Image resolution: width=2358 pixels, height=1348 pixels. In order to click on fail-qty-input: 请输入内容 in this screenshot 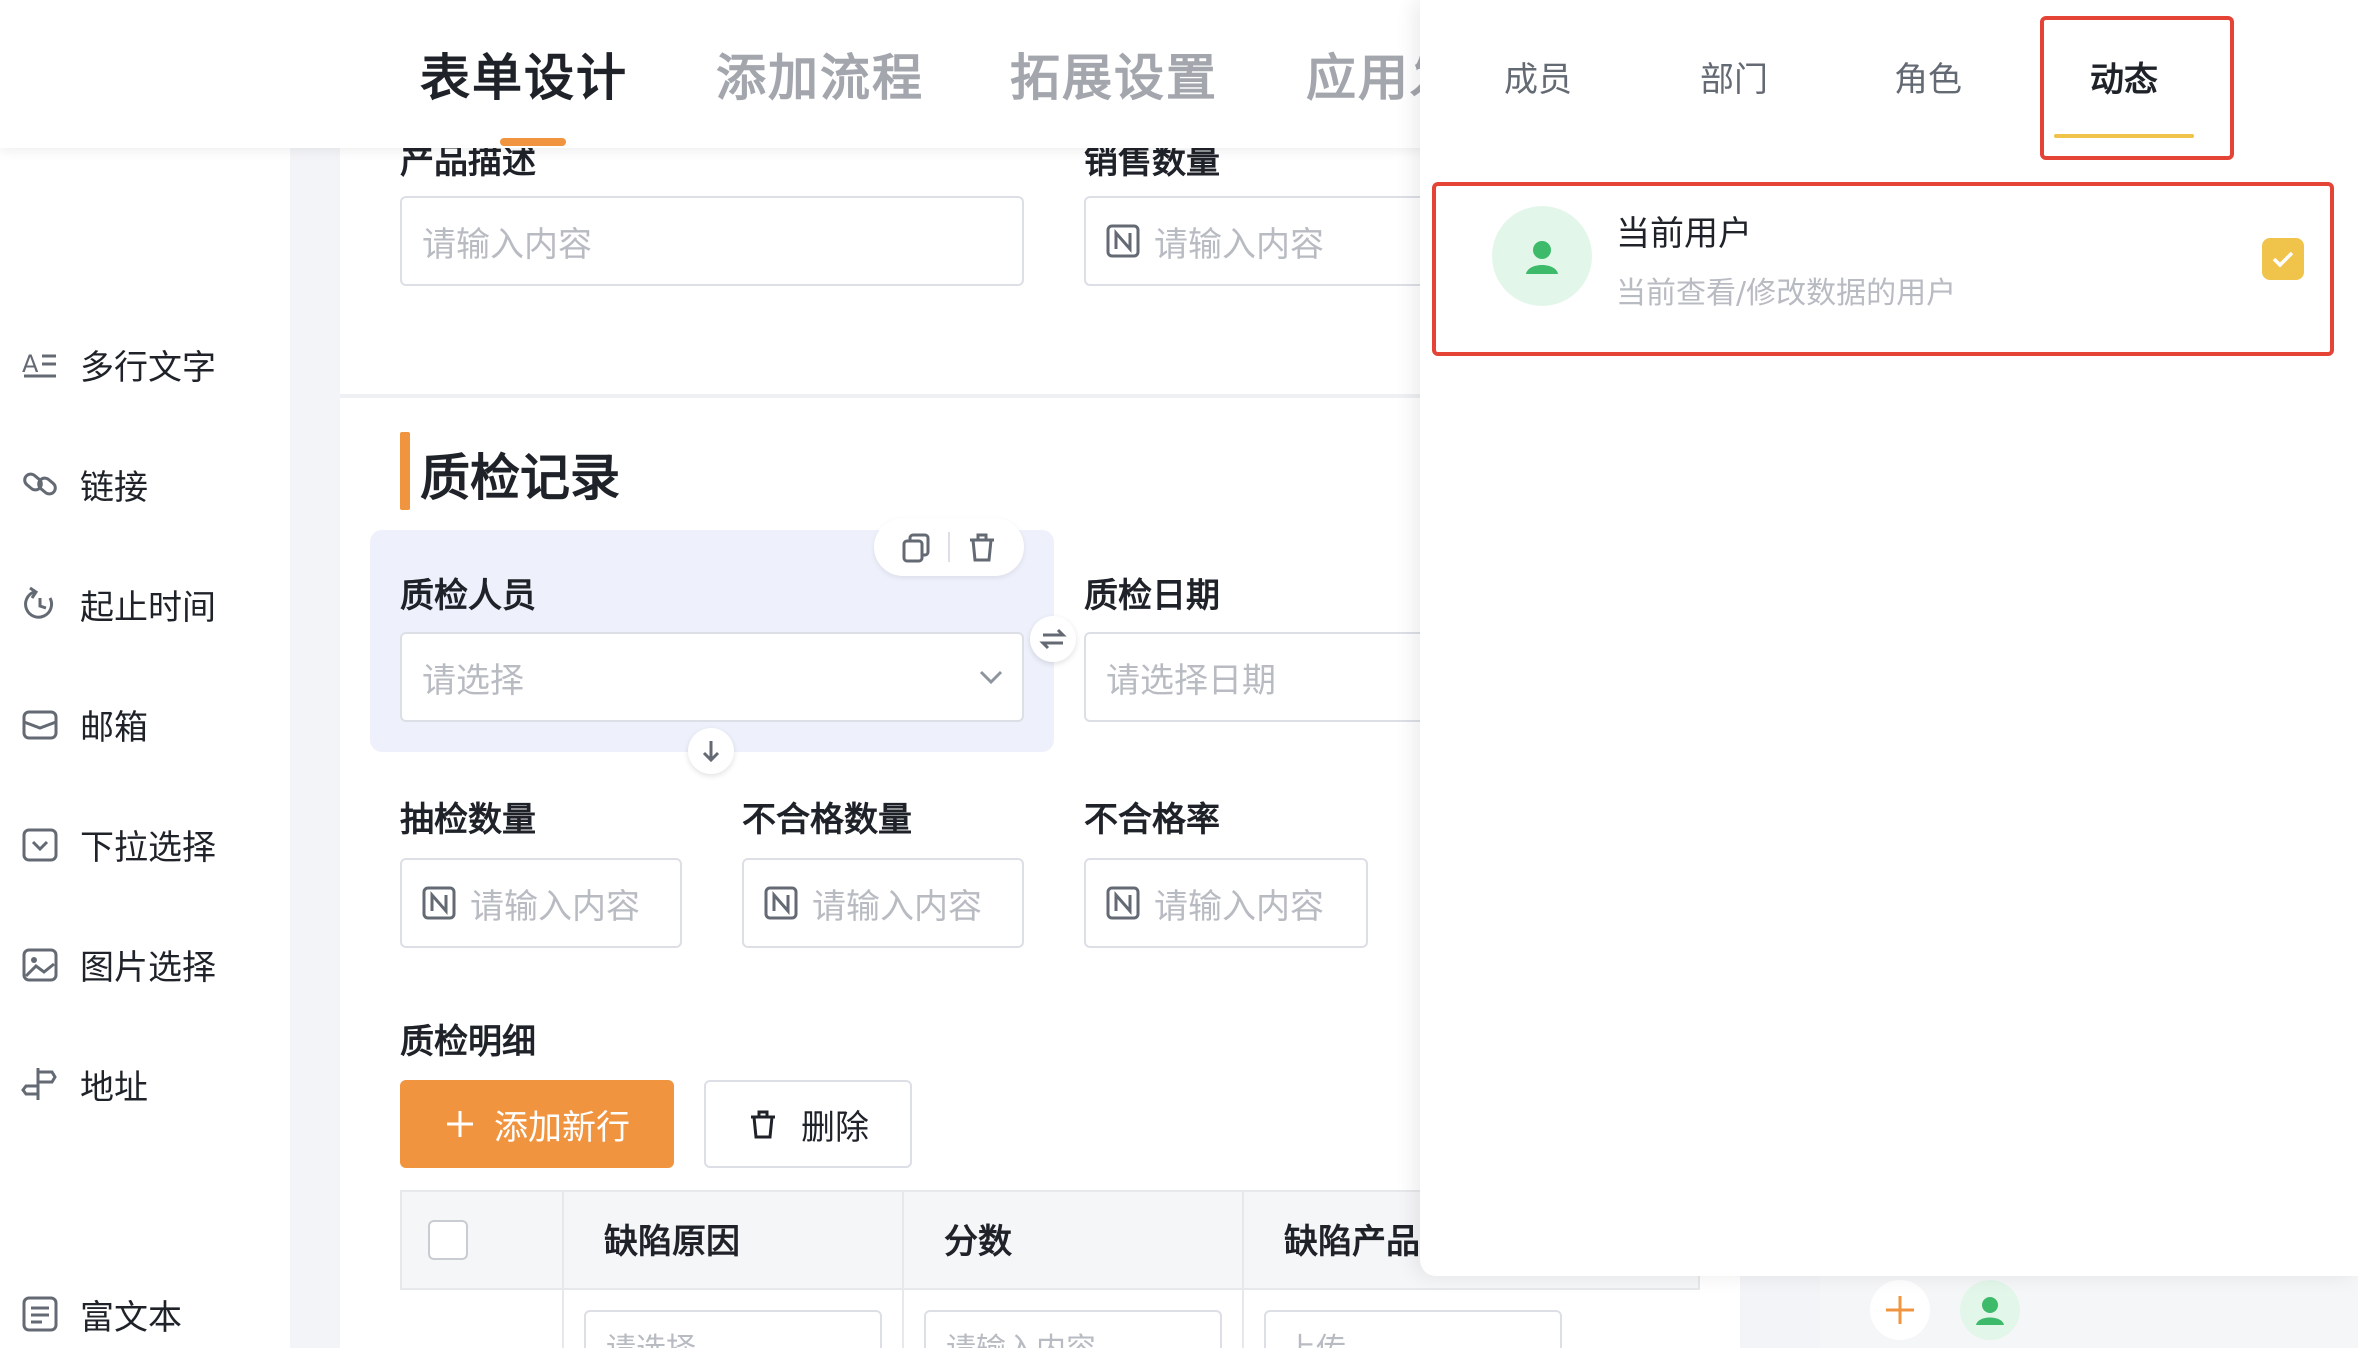, I will do `click(883, 903)`.